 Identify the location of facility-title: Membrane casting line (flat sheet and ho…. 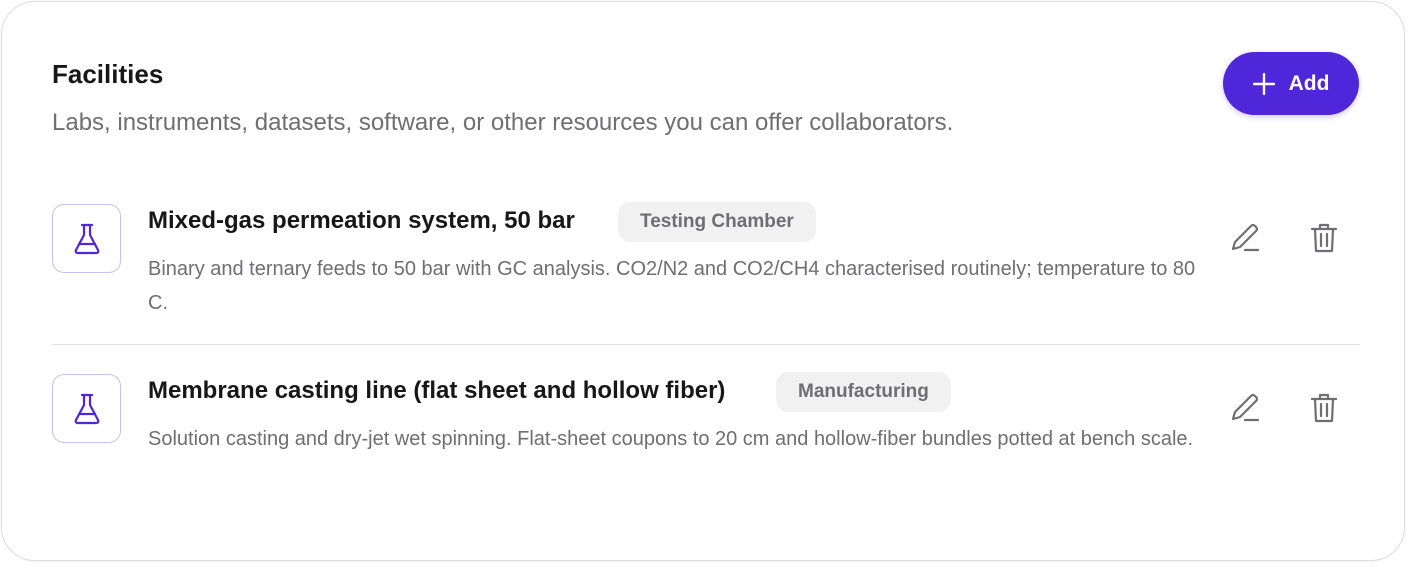
(437, 390).